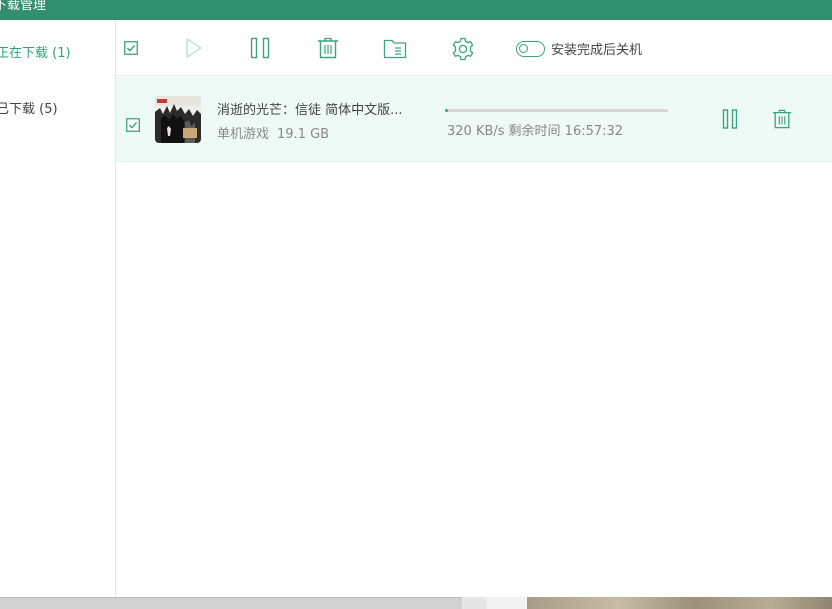  Describe the element at coordinates (303, 134) in the screenshot. I see `game-size: 19.1 GB` at that location.